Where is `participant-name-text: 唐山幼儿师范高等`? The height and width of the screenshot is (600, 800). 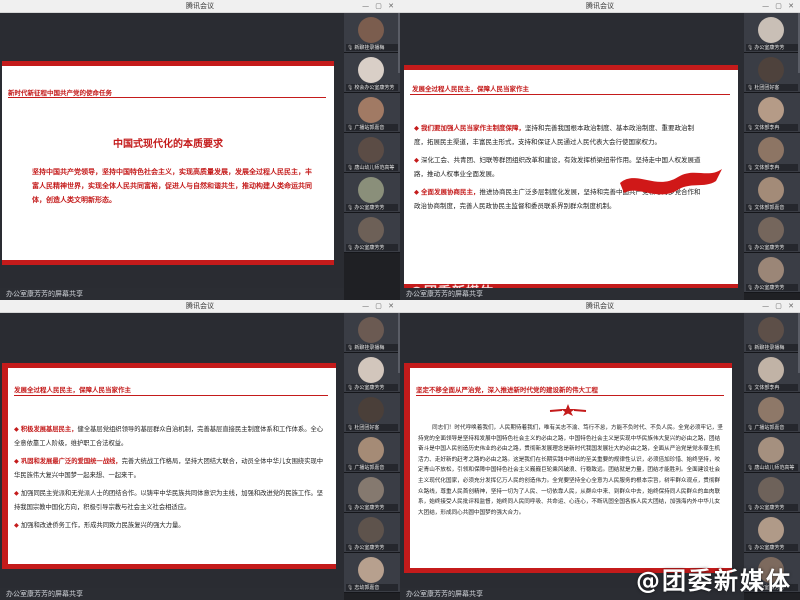 participant-name-text: 唐山幼儿师范高等 is located at coordinates (374, 168).